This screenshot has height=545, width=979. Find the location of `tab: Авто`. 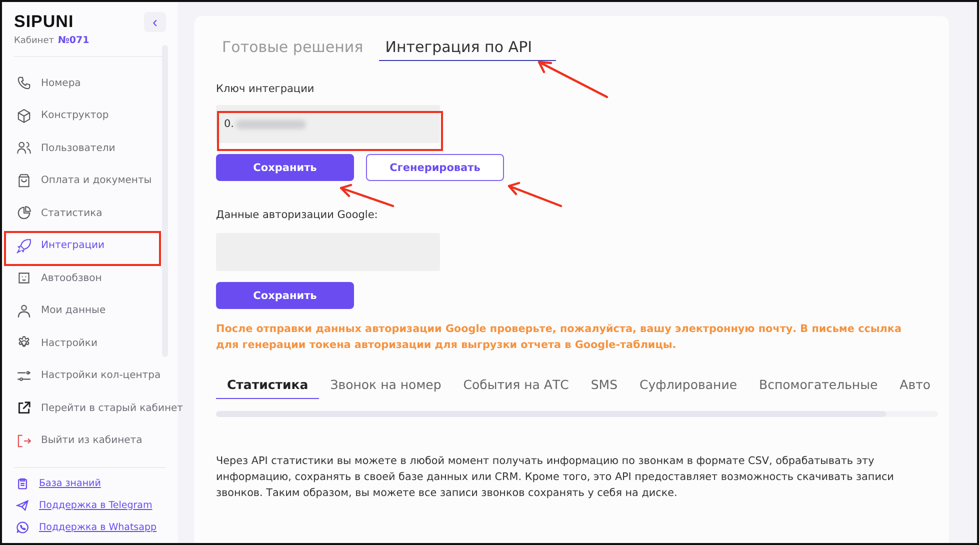

tab: Авто is located at coordinates (913, 386).